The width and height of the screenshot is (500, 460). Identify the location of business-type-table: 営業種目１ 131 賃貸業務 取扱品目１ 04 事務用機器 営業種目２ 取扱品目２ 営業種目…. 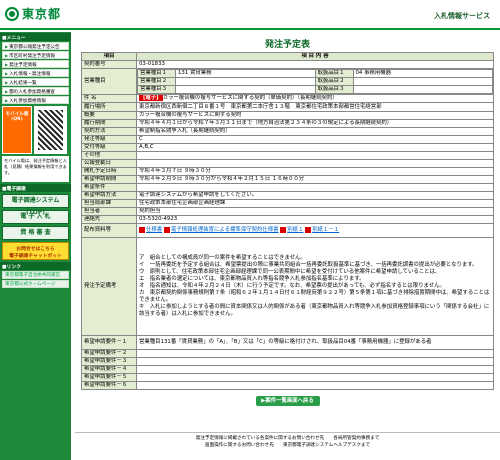
(315, 81).